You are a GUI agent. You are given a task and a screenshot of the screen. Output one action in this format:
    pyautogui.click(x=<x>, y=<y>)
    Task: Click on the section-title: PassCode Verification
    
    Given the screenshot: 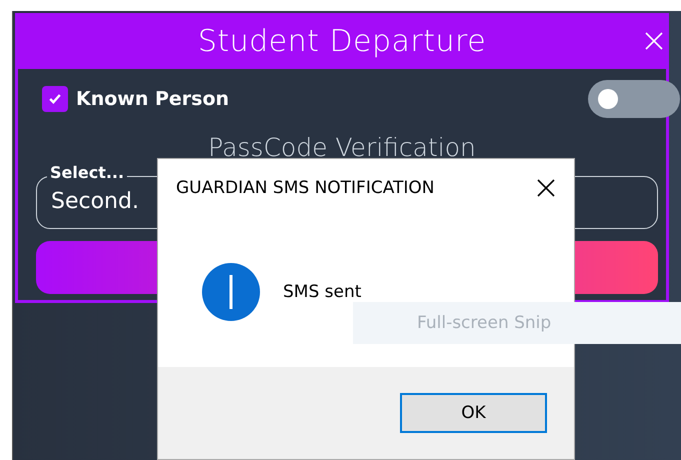 What is the action you would take?
    pyautogui.click(x=342, y=147)
    